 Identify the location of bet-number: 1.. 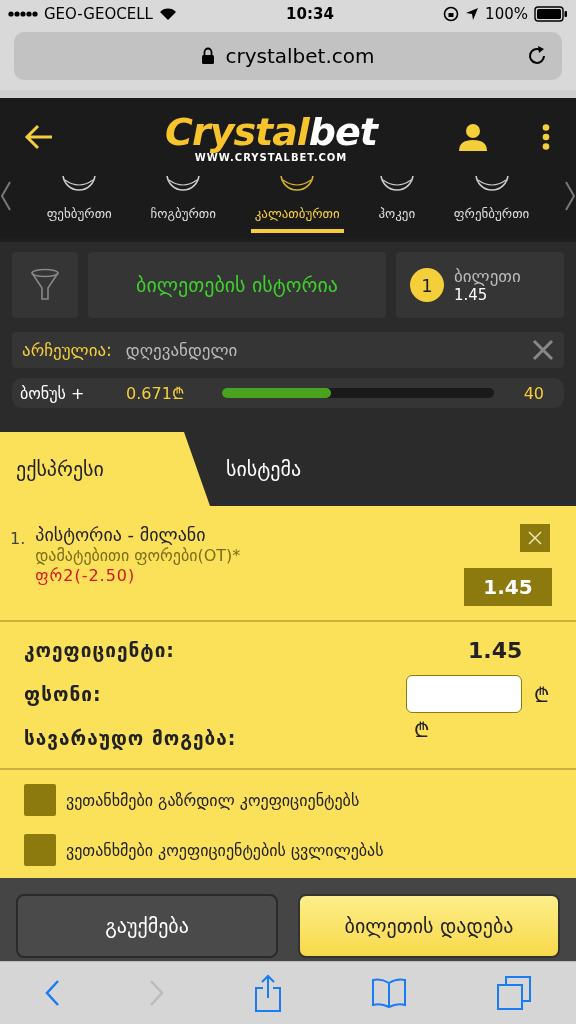
(18, 539).